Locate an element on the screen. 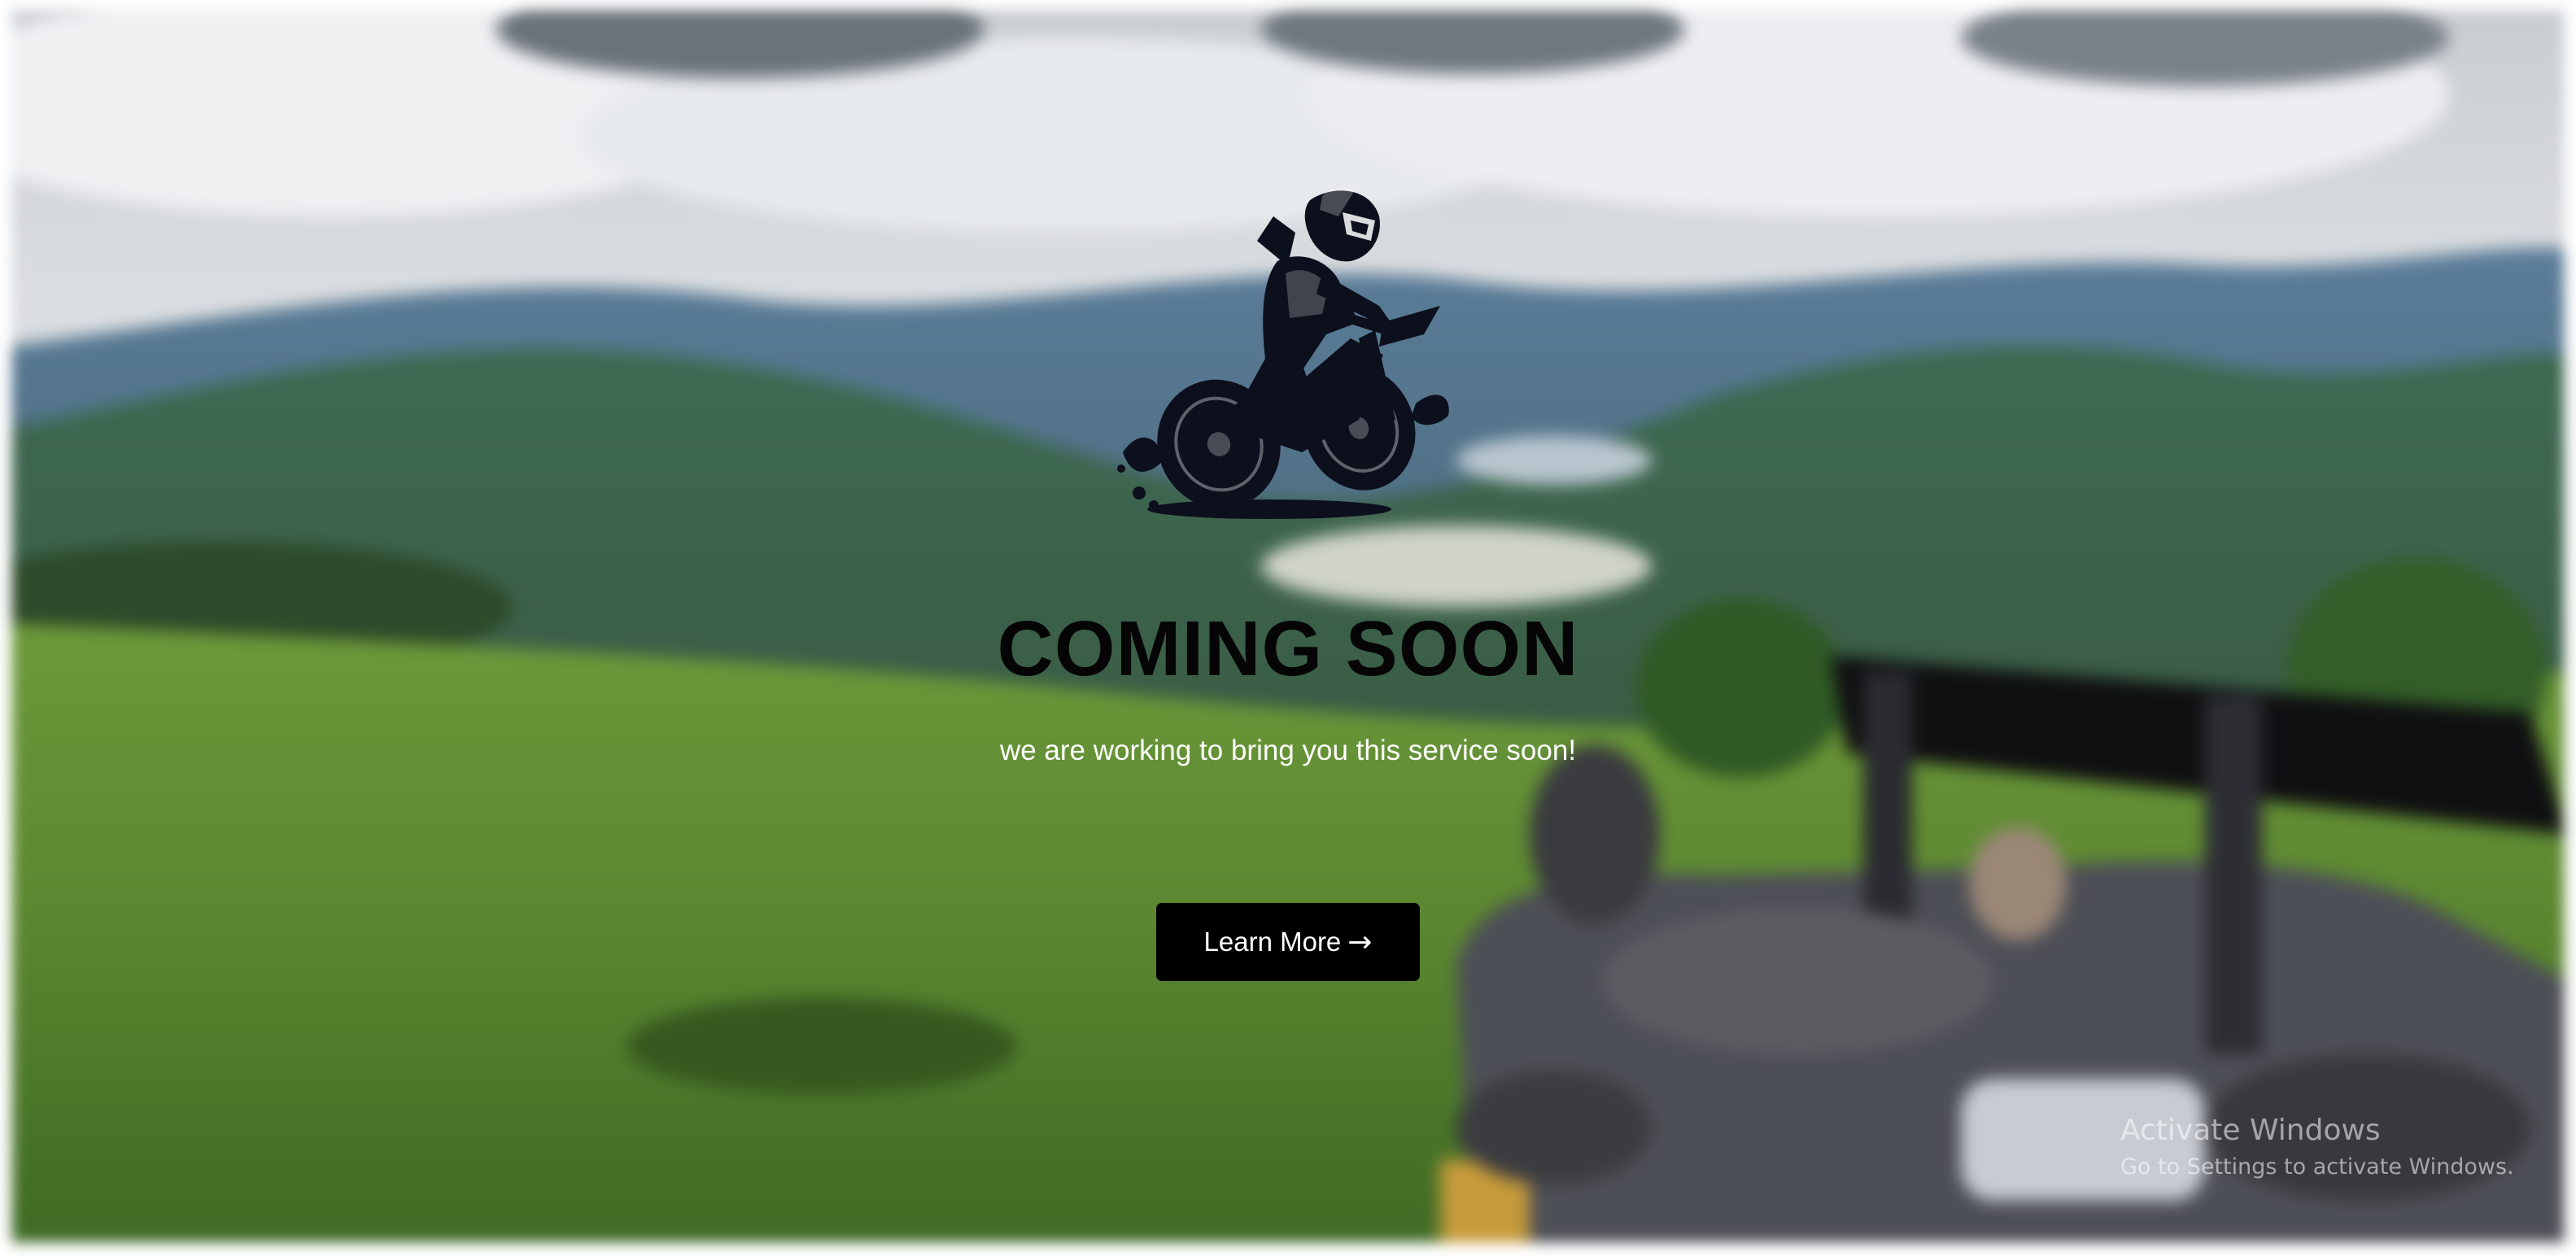 The image size is (2576, 1256). watermark-title: Activate Windows is located at coordinates (2250, 1130).